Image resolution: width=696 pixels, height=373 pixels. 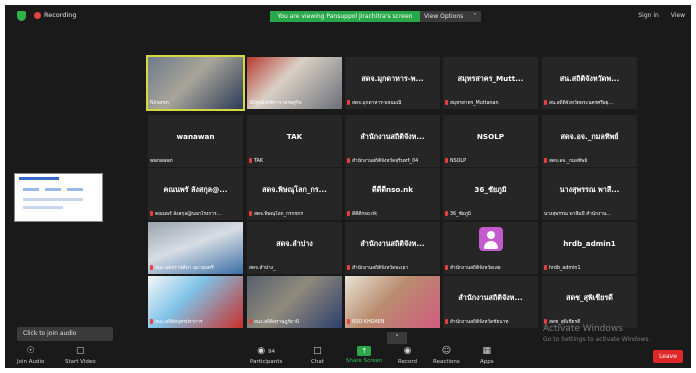 What do you see at coordinates (491, 239) in the screenshot?
I see `default-avatar-icon` at bounding box center [491, 239].